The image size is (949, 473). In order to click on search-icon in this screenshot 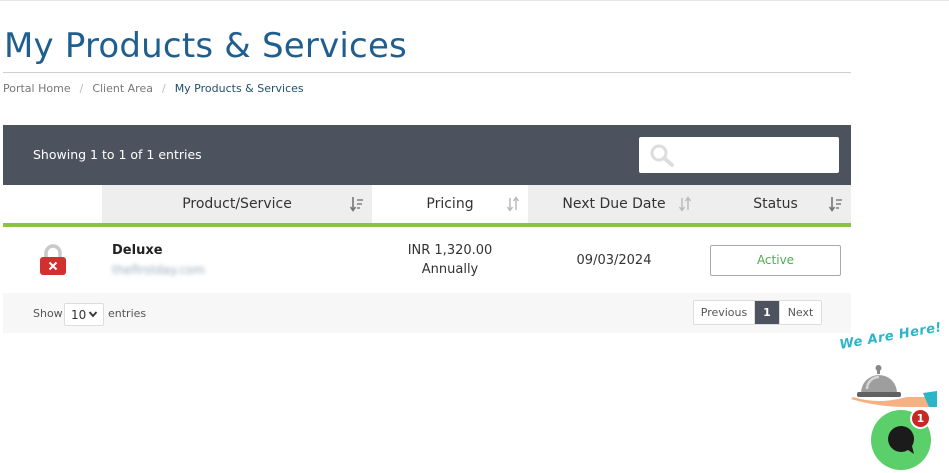, I will do `click(662, 155)`.